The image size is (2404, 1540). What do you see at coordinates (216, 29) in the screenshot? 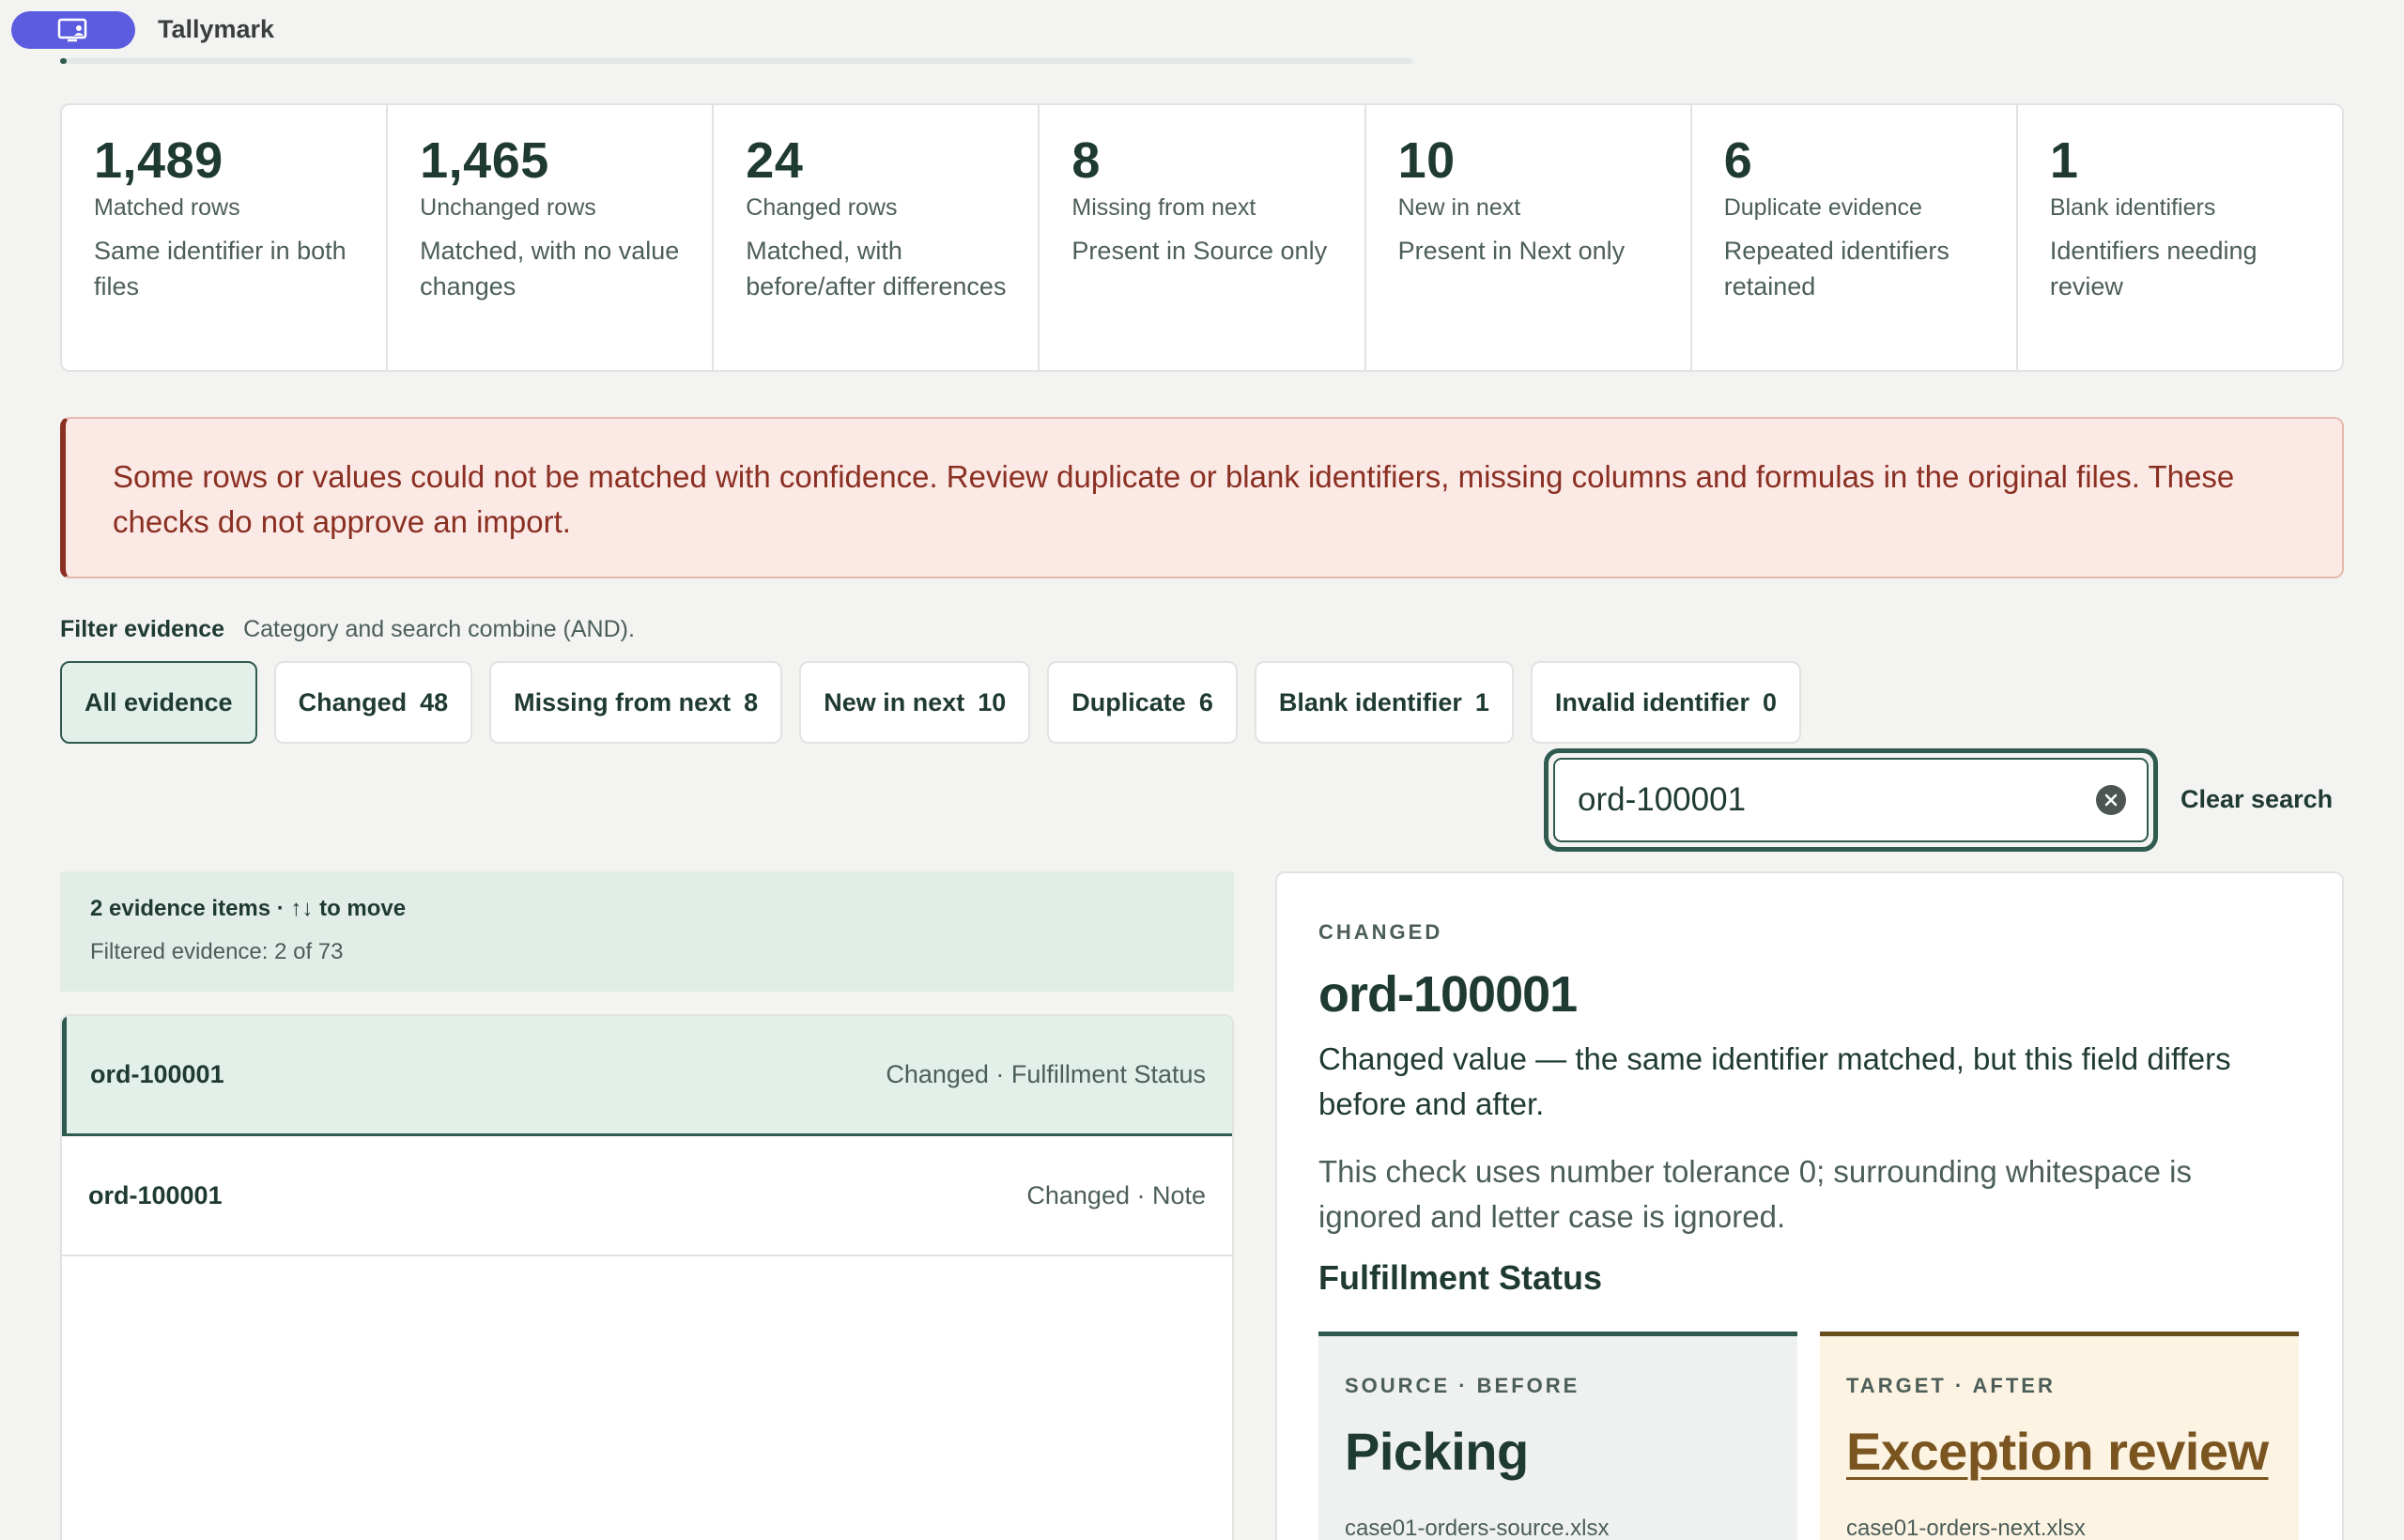
I see `app-title: Tallymark` at bounding box center [216, 29].